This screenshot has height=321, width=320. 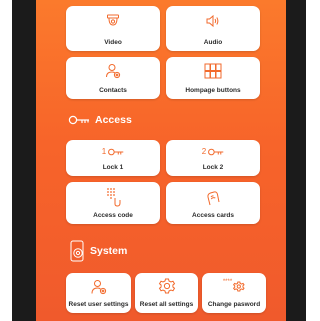 What do you see at coordinates (113, 23) in the screenshot?
I see `camera-icon` at bounding box center [113, 23].